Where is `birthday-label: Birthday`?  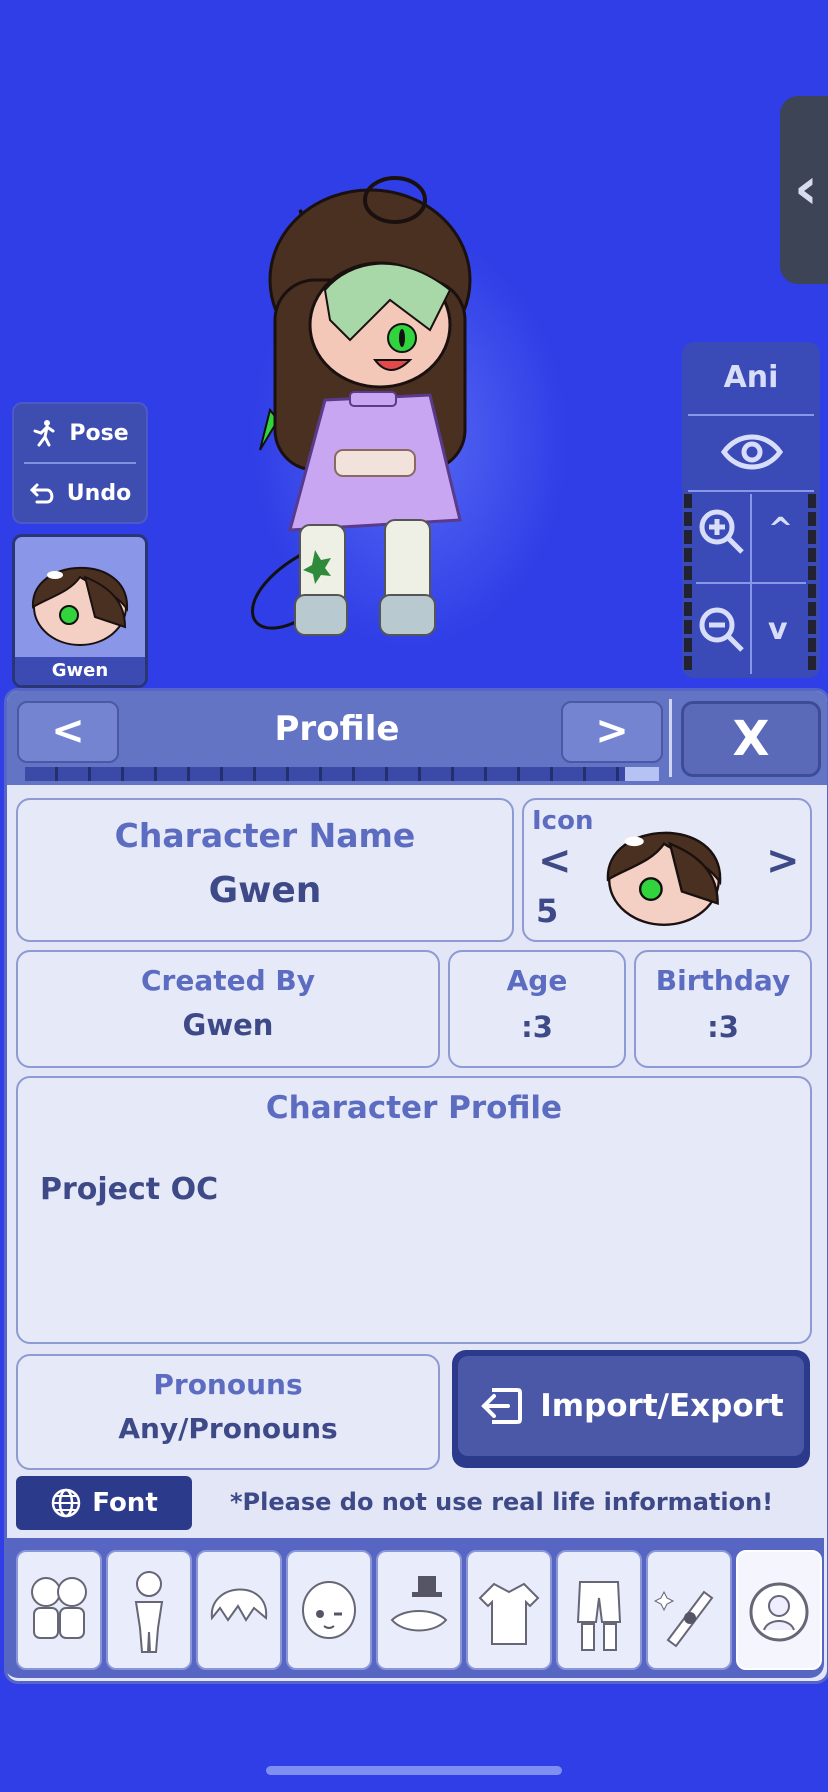 birthday-label: Birthday is located at coordinates (723, 980).